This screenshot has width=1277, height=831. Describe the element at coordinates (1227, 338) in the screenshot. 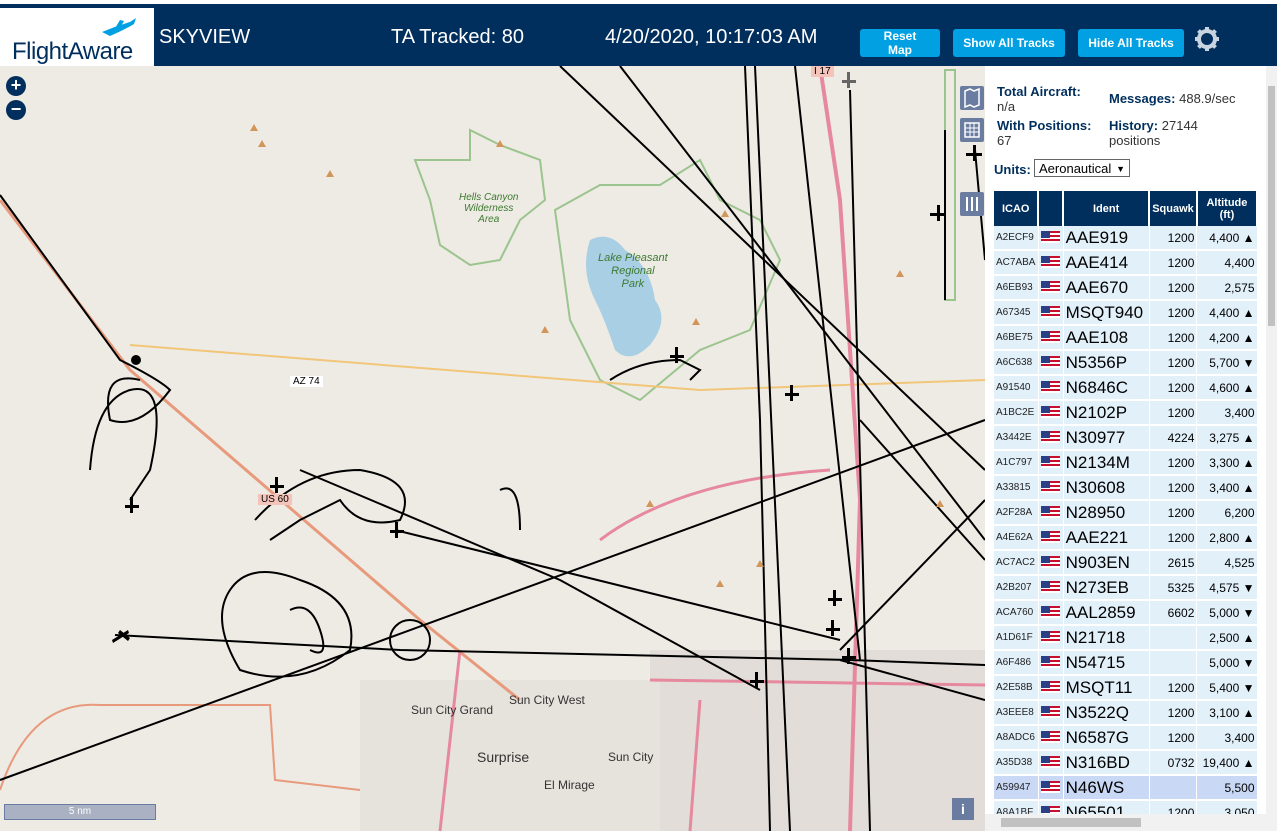

I see `altitude-cell: 4,200 ▲` at that location.